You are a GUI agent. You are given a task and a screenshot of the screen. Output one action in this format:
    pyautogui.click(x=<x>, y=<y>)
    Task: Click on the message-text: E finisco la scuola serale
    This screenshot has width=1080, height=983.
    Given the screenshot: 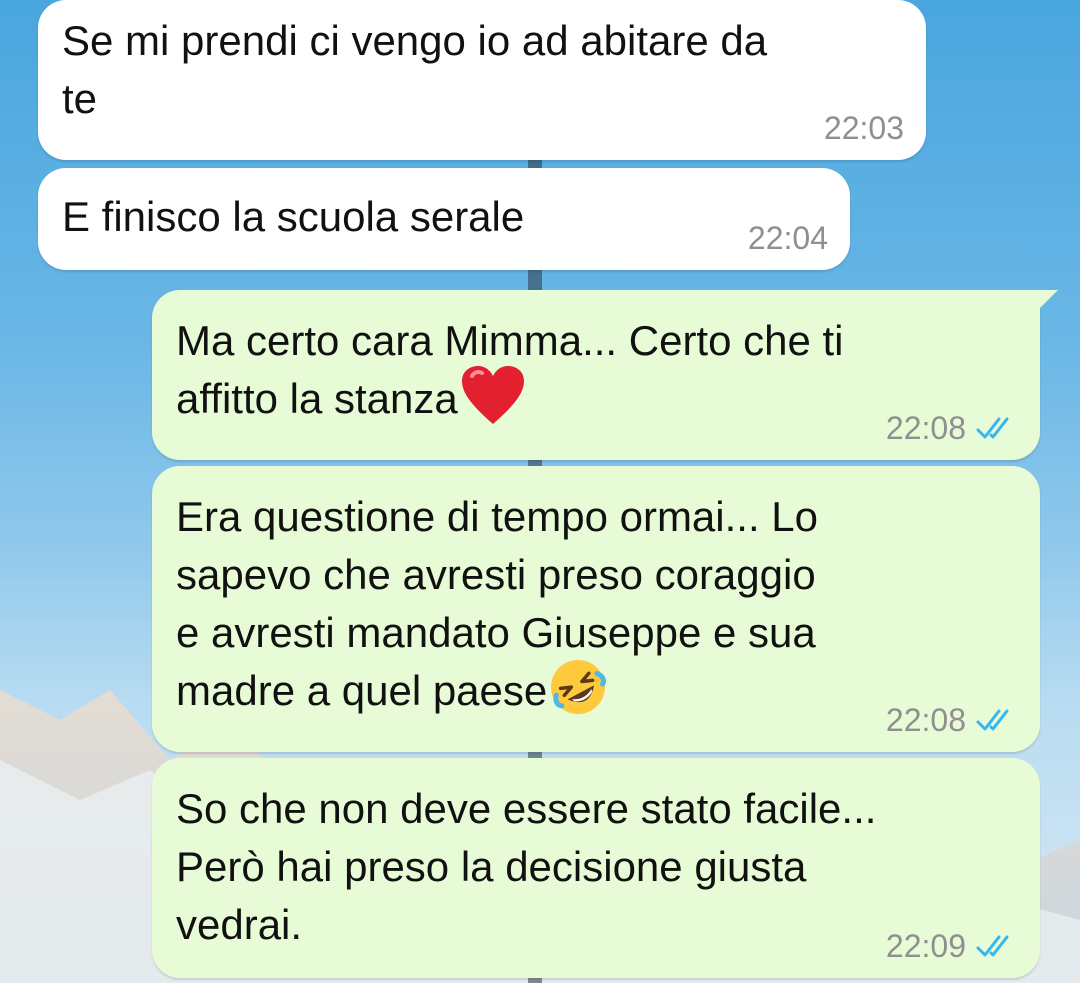 What is the action you would take?
    pyautogui.click(x=293, y=216)
    